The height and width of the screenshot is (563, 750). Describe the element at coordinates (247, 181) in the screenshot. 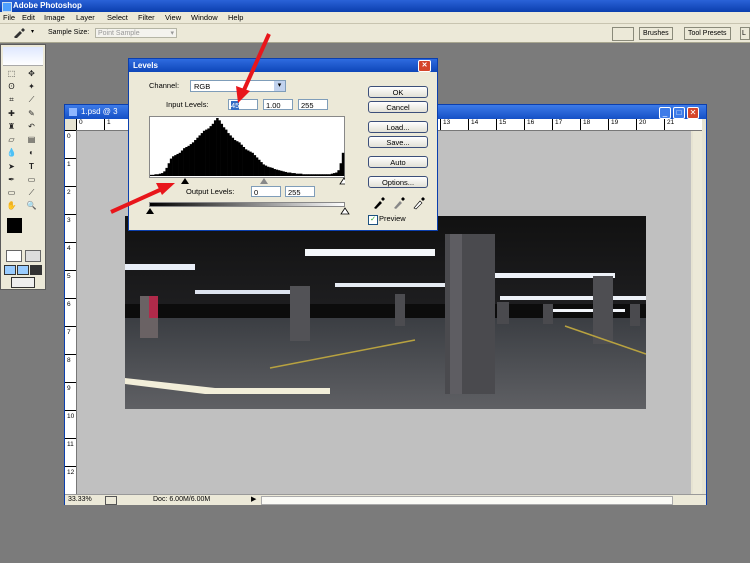

I see `input-slider-track` at that location.